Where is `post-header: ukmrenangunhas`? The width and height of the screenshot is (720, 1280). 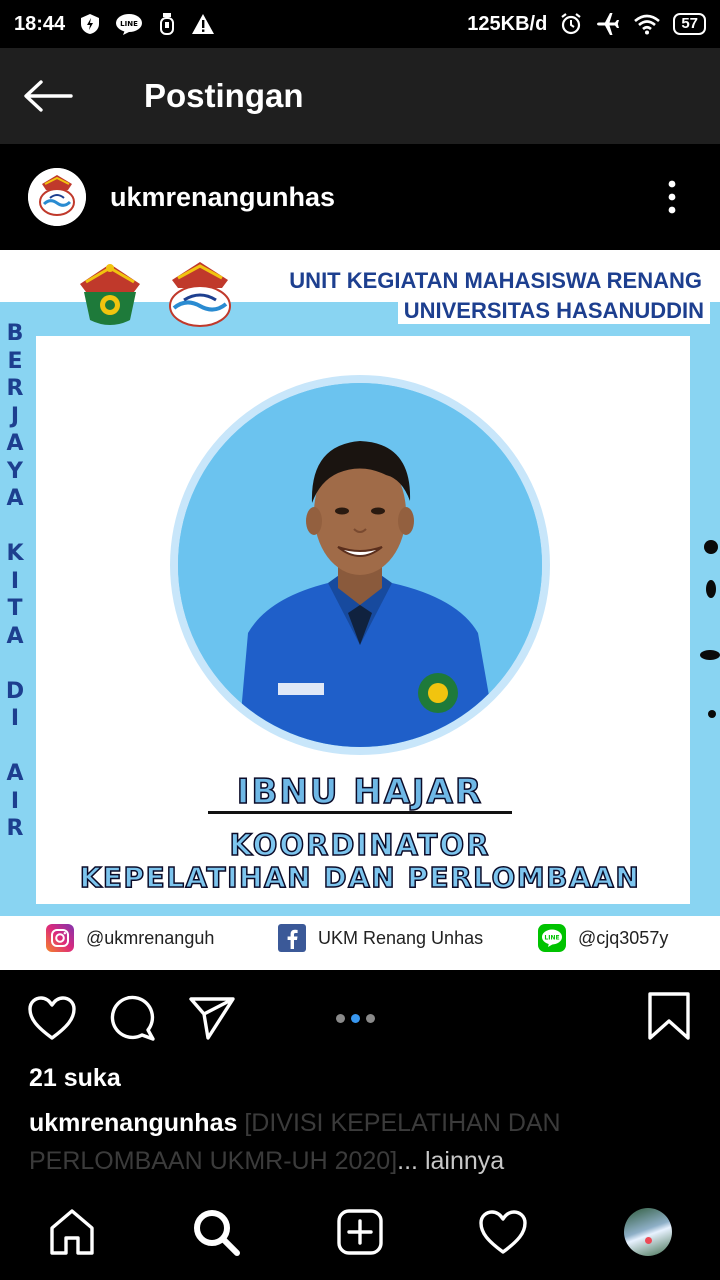 post-header: ukmrenangunhas is located at coordinates (360, 197).